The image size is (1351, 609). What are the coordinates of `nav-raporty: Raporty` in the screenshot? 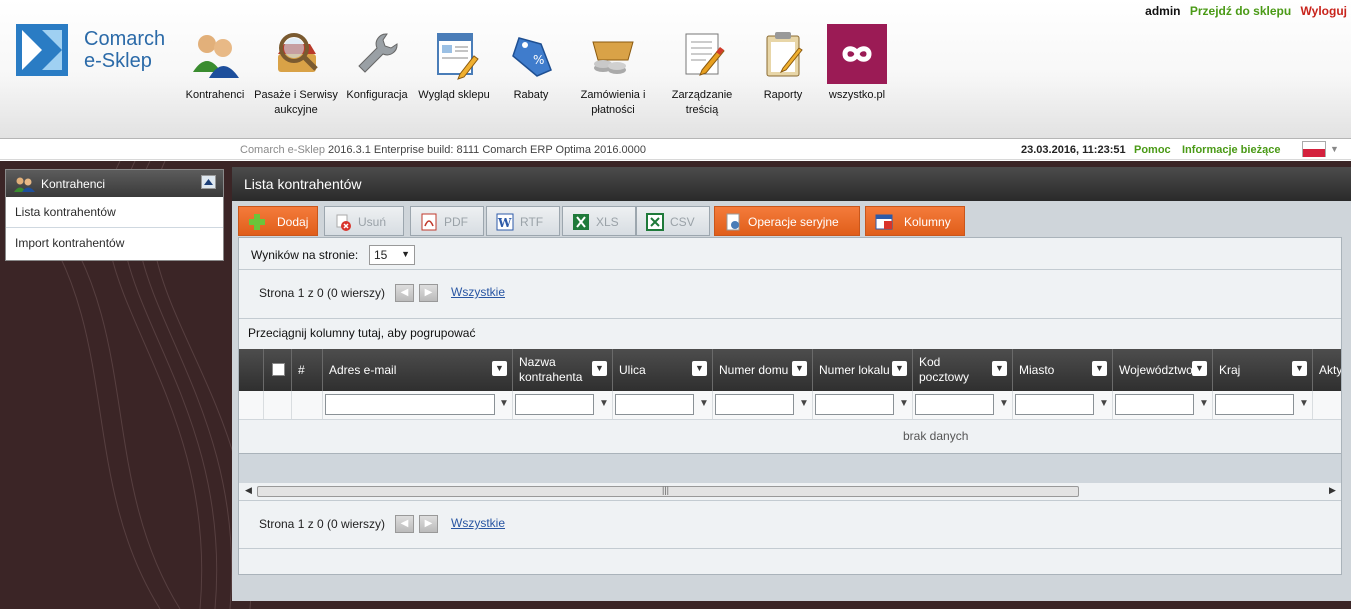 It's located at (783, 63).